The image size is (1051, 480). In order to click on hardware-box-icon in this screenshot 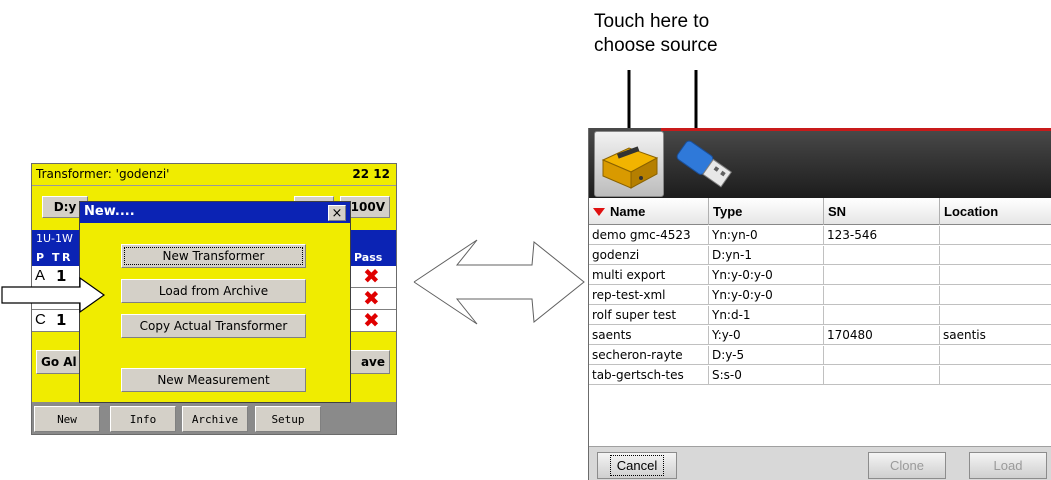, I will do `click(629, 164)`.